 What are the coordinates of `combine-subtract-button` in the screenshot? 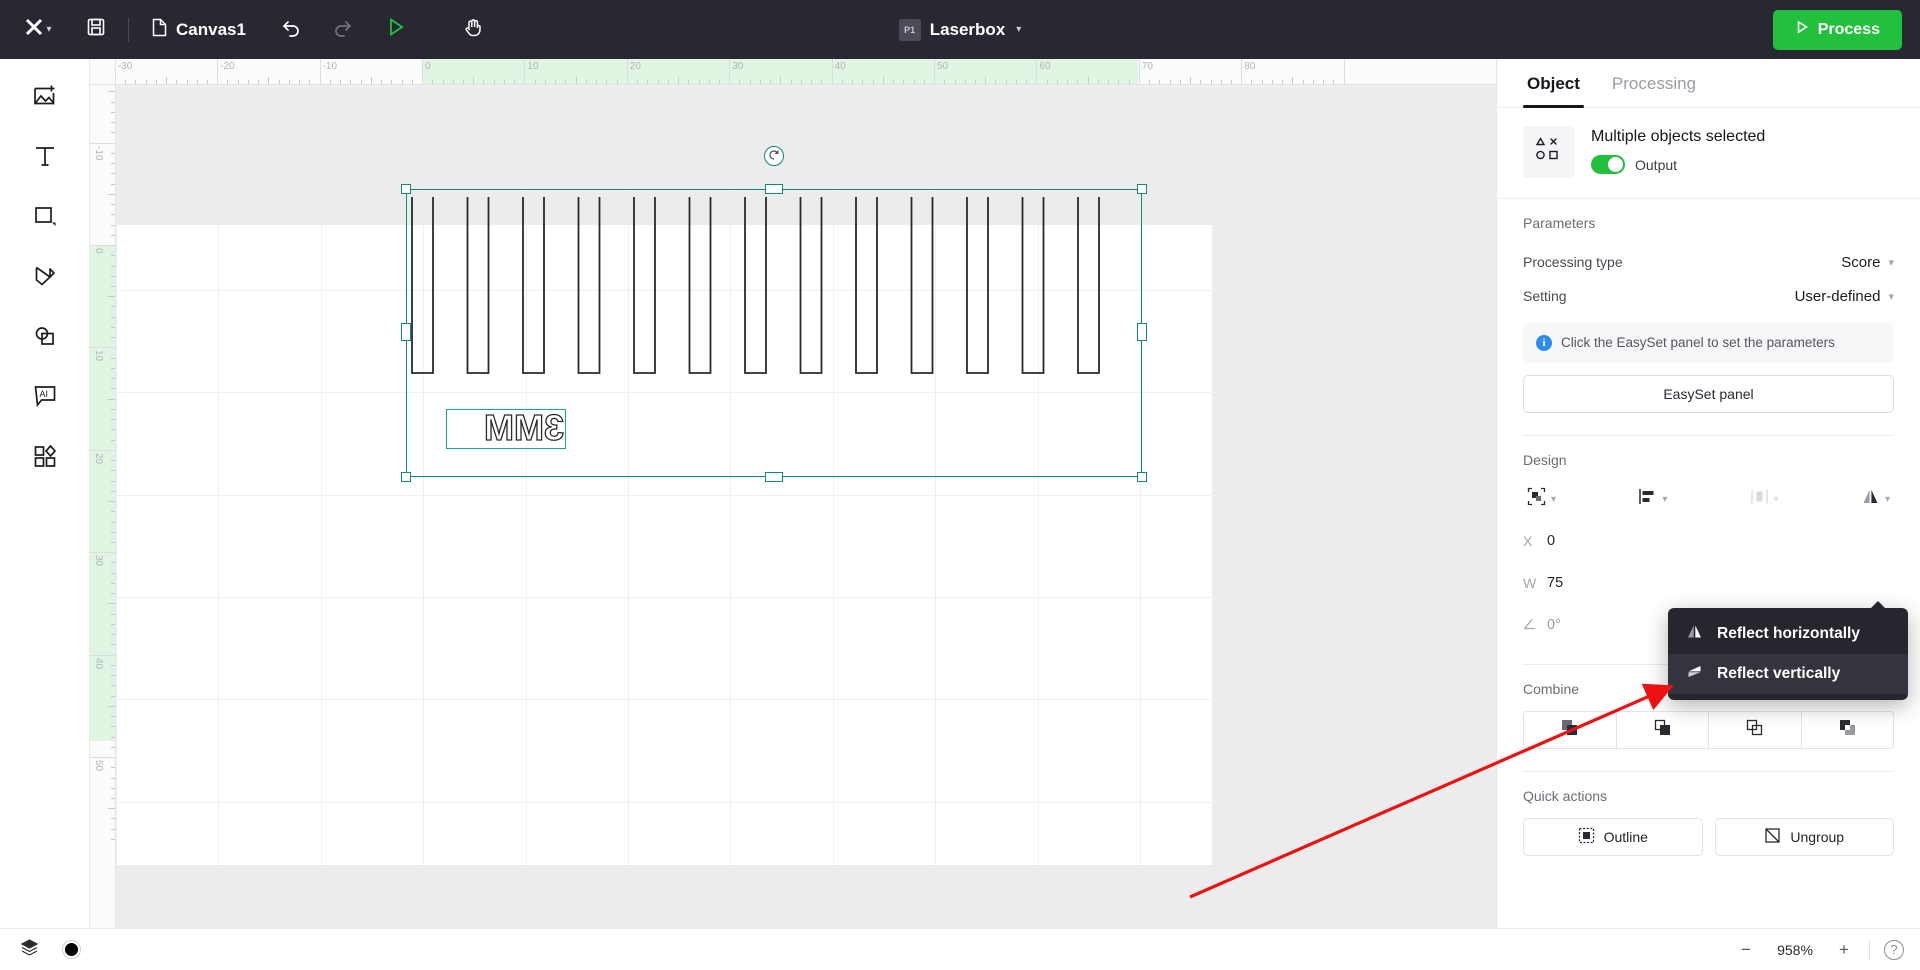 It's located at (1661, 730).